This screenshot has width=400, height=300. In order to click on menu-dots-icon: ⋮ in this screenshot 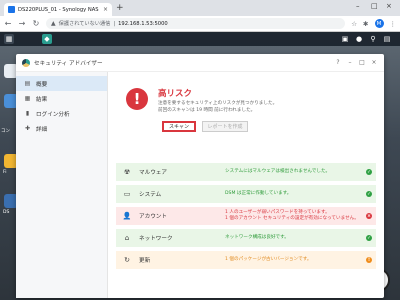, I will do `click(393, 24)`.